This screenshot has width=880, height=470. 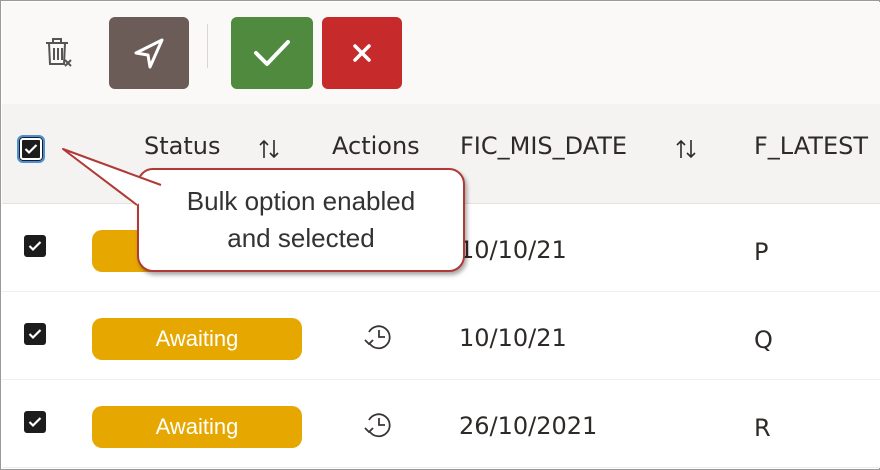 I want to click on column-header-fic-mis-date: FIC_MIS_DATE, so click(x=543, y=146).